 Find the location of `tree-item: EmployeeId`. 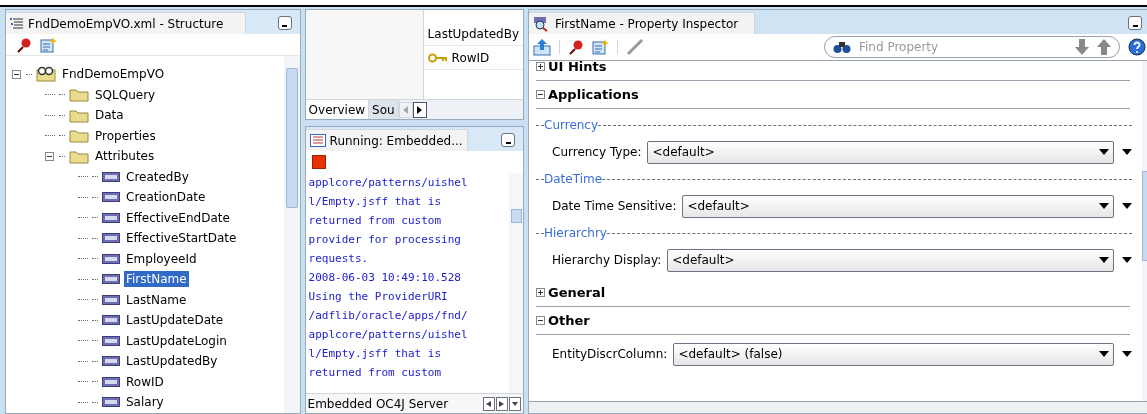

tree-item: EmployeeId is located at coordinates (161, 258).